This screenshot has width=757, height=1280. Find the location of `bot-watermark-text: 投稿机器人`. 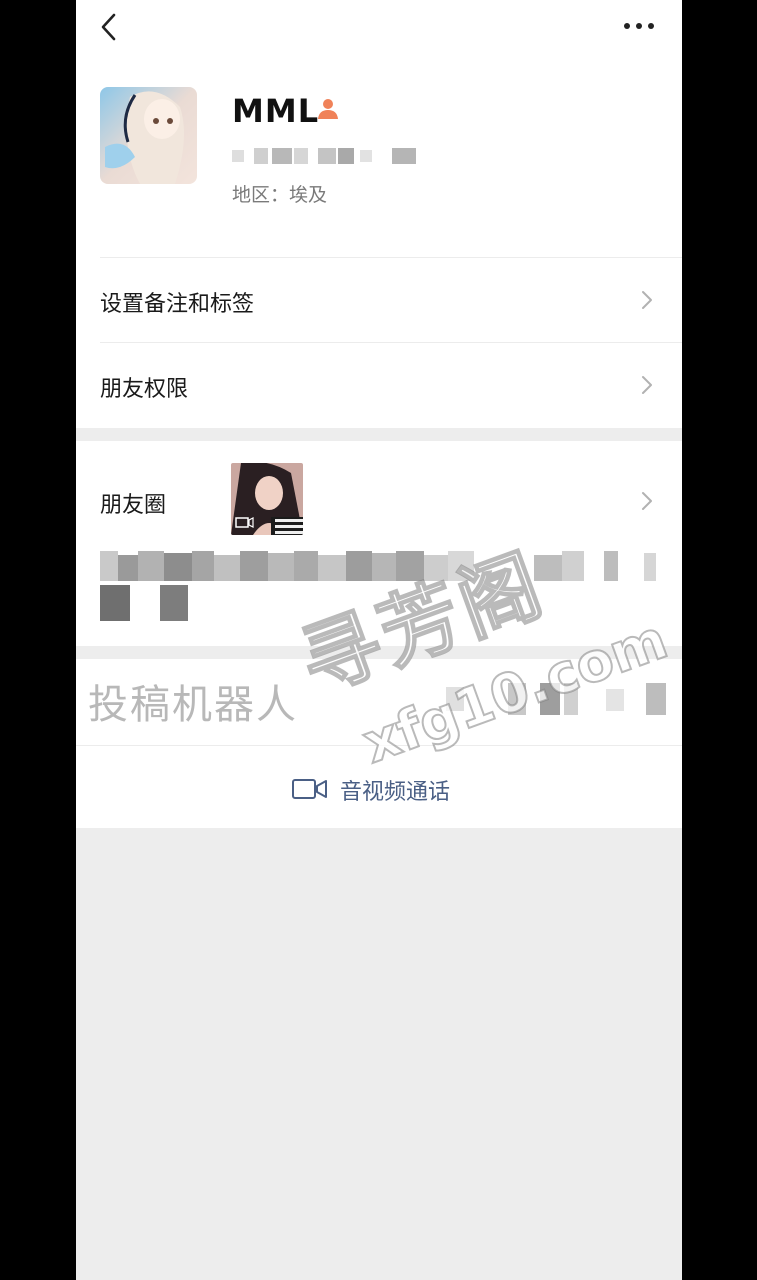

bot-watermark-text: 投稿机器人 is located at coordinates (193, 705).